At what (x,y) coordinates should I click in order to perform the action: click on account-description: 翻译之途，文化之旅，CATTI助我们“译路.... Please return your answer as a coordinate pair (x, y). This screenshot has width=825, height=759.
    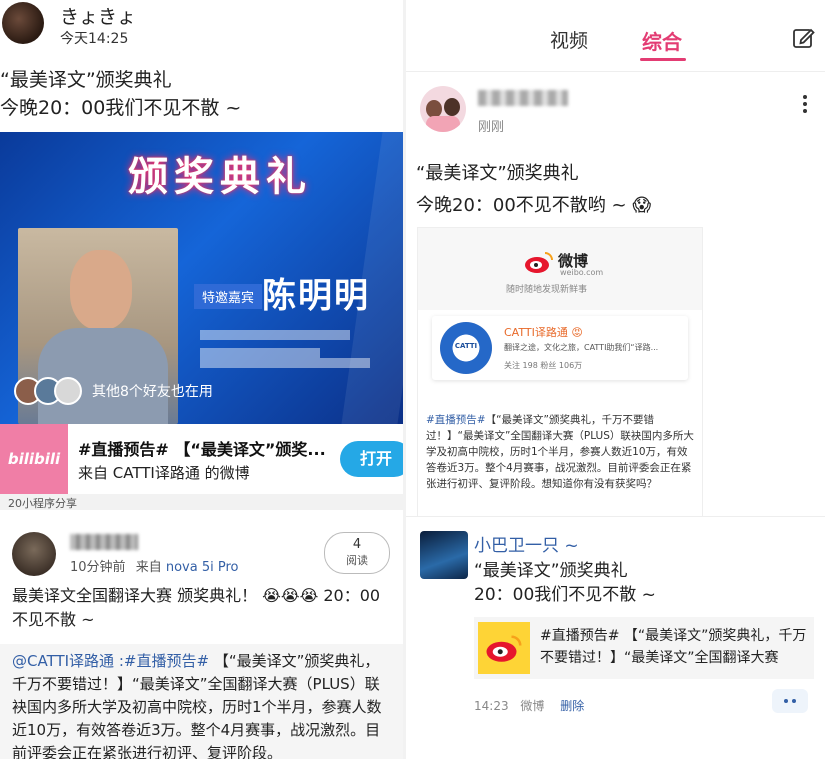
    Looking at the image, I should click on (581, 347).